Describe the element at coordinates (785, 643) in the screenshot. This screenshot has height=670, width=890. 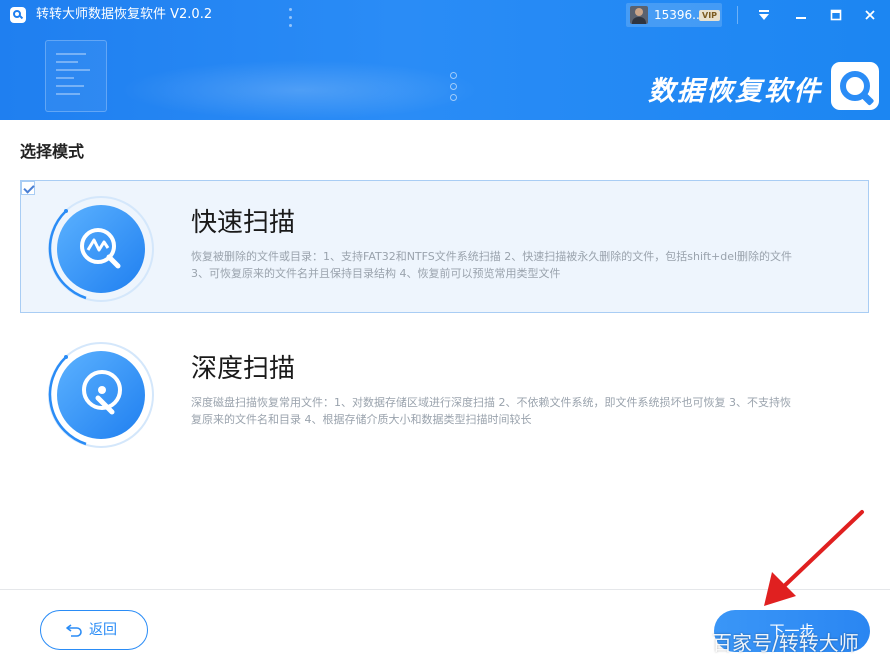
I see `watermark: 百家号/转转大师` at that location.